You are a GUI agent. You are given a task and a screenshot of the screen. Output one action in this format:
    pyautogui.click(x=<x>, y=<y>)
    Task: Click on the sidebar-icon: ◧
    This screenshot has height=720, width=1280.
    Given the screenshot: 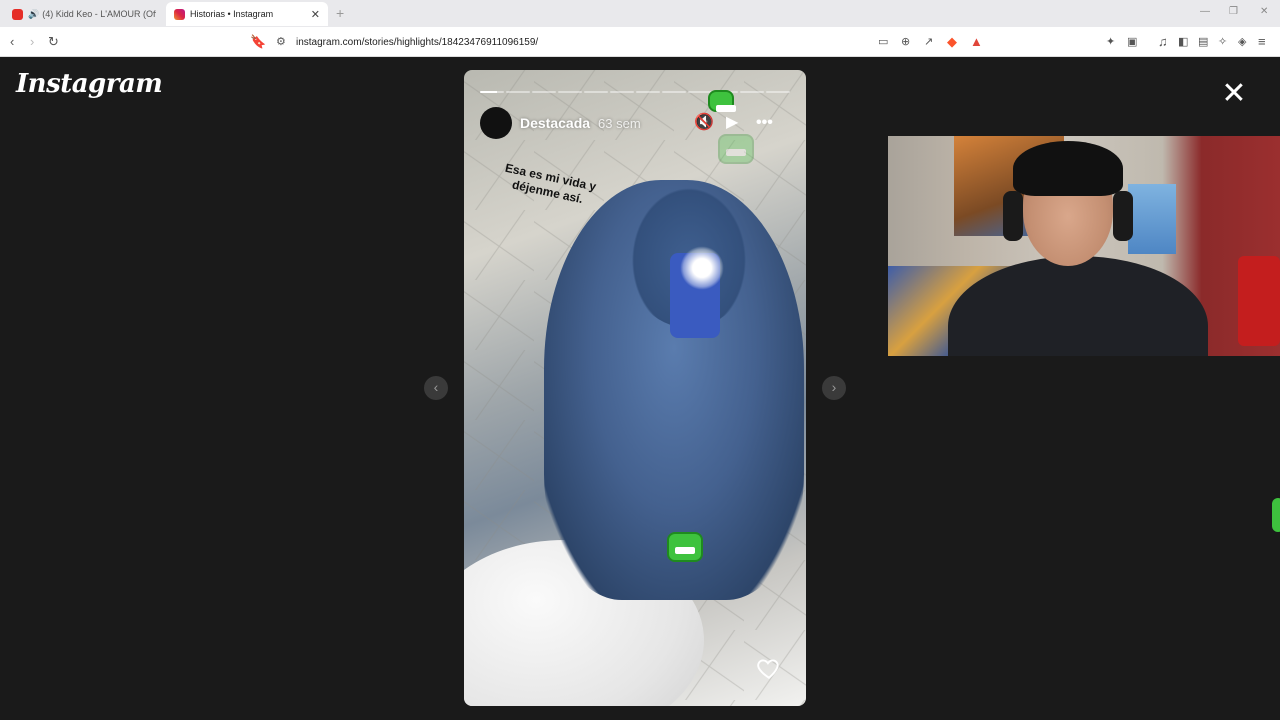 What is the action you would take?
    pyautogui.click(x=1183, y=42)
    